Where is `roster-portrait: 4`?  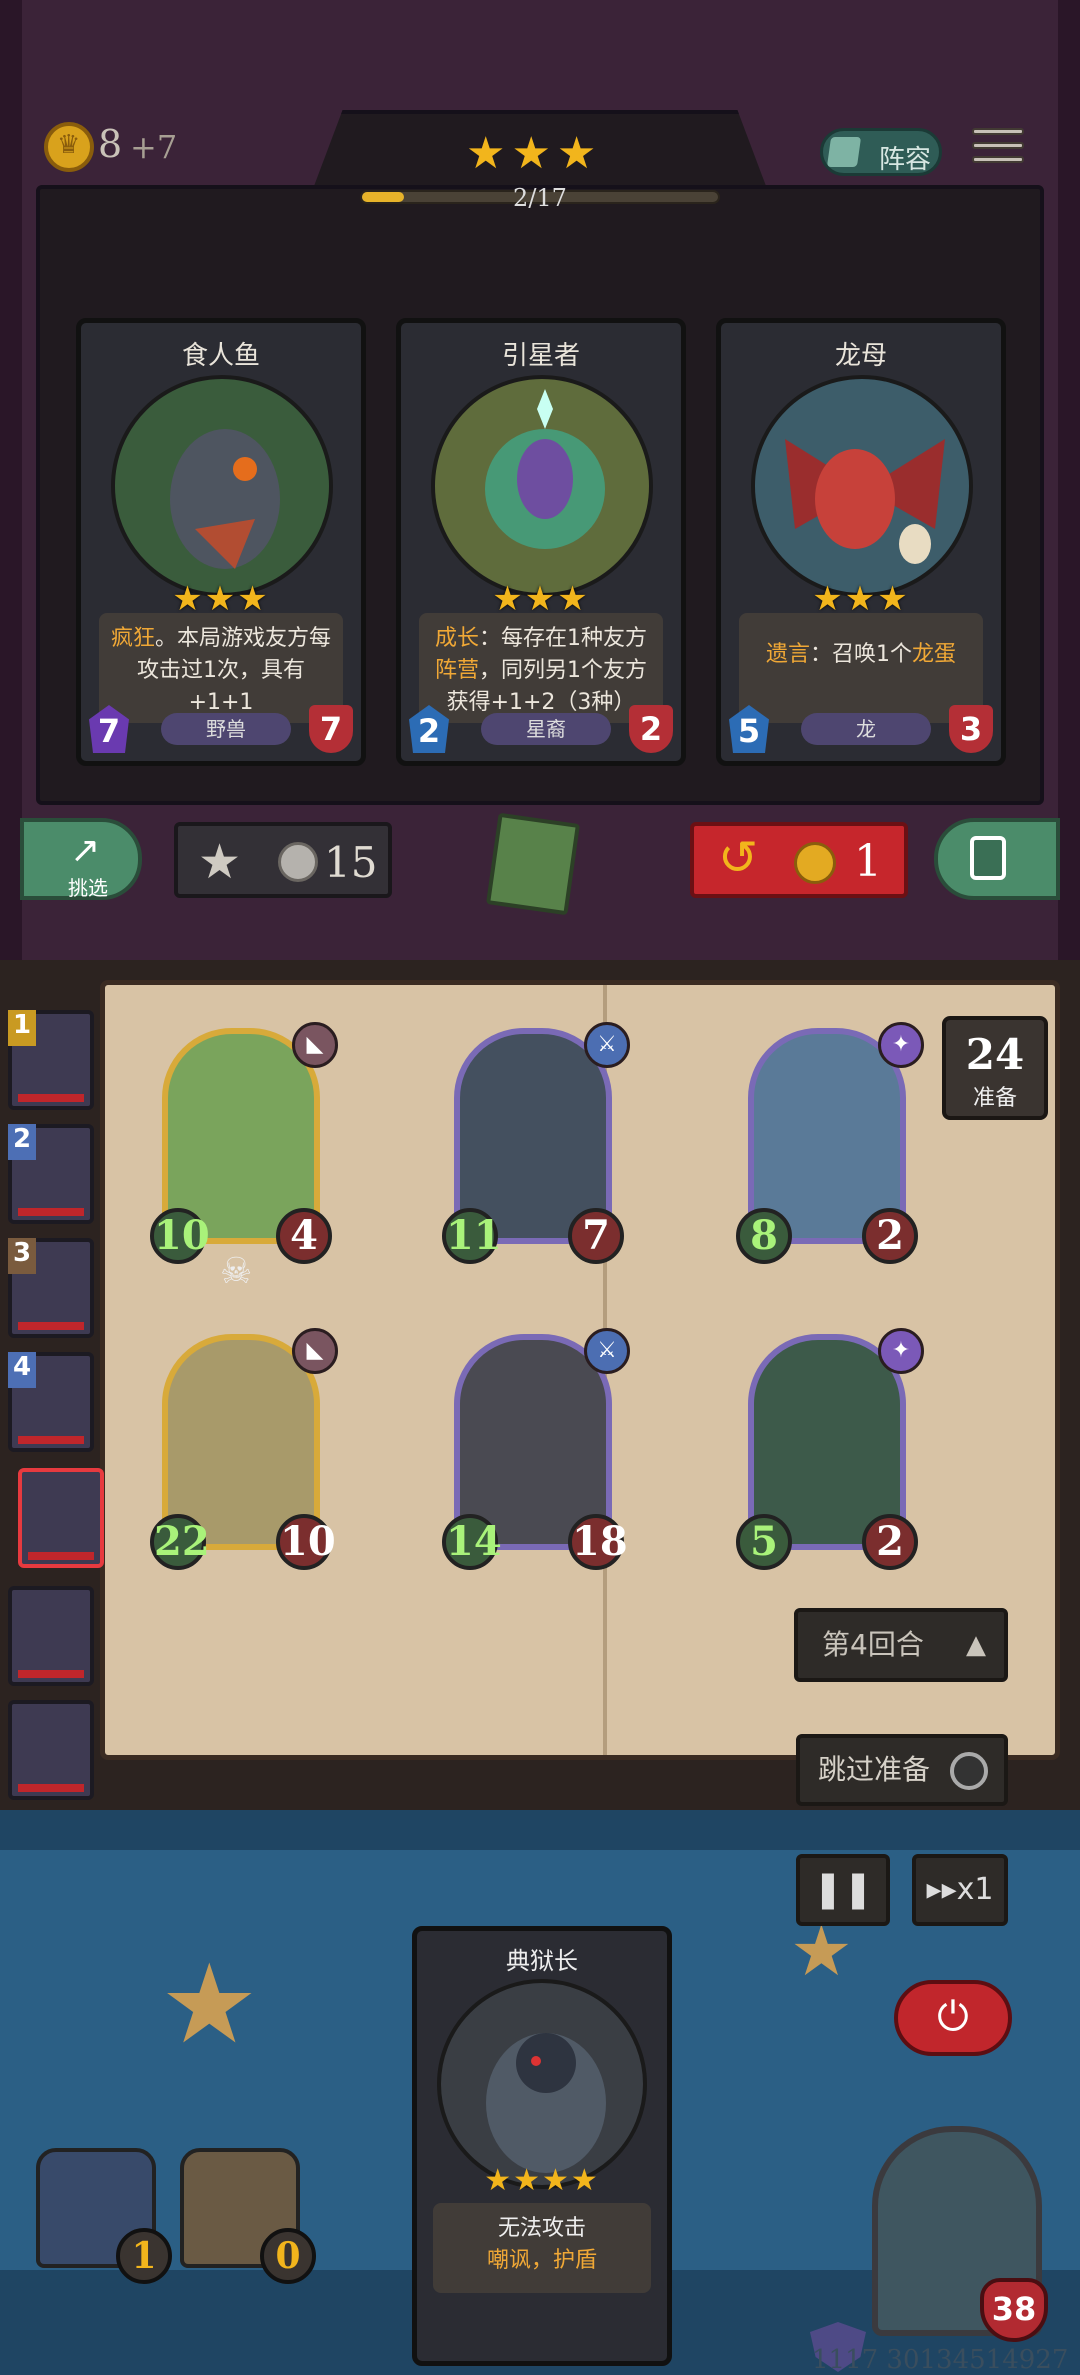
roster-portrait: 4 is located at coordinates (51, 1402).